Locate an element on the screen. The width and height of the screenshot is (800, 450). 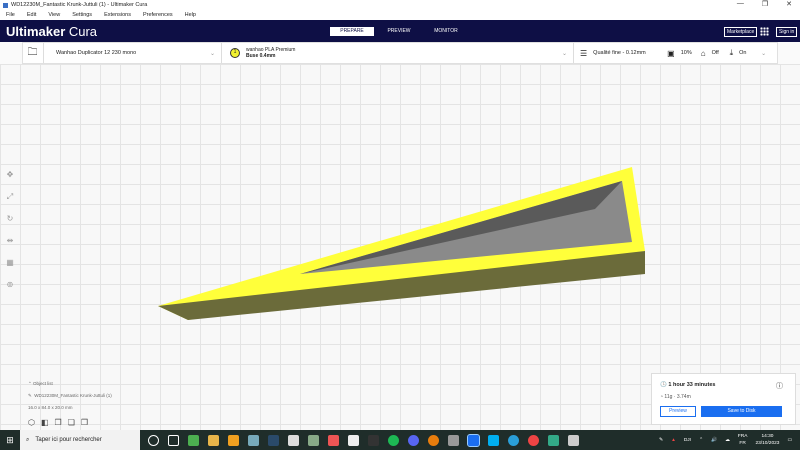
adhesion-value: On is located at coordinates (743, 53).